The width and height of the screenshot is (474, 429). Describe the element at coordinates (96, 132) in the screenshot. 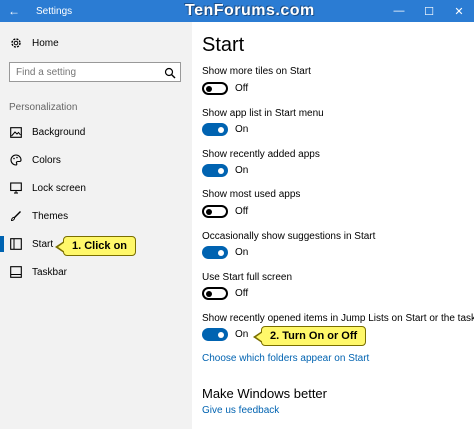

I see `sidebar-item-background: Background` at that location.